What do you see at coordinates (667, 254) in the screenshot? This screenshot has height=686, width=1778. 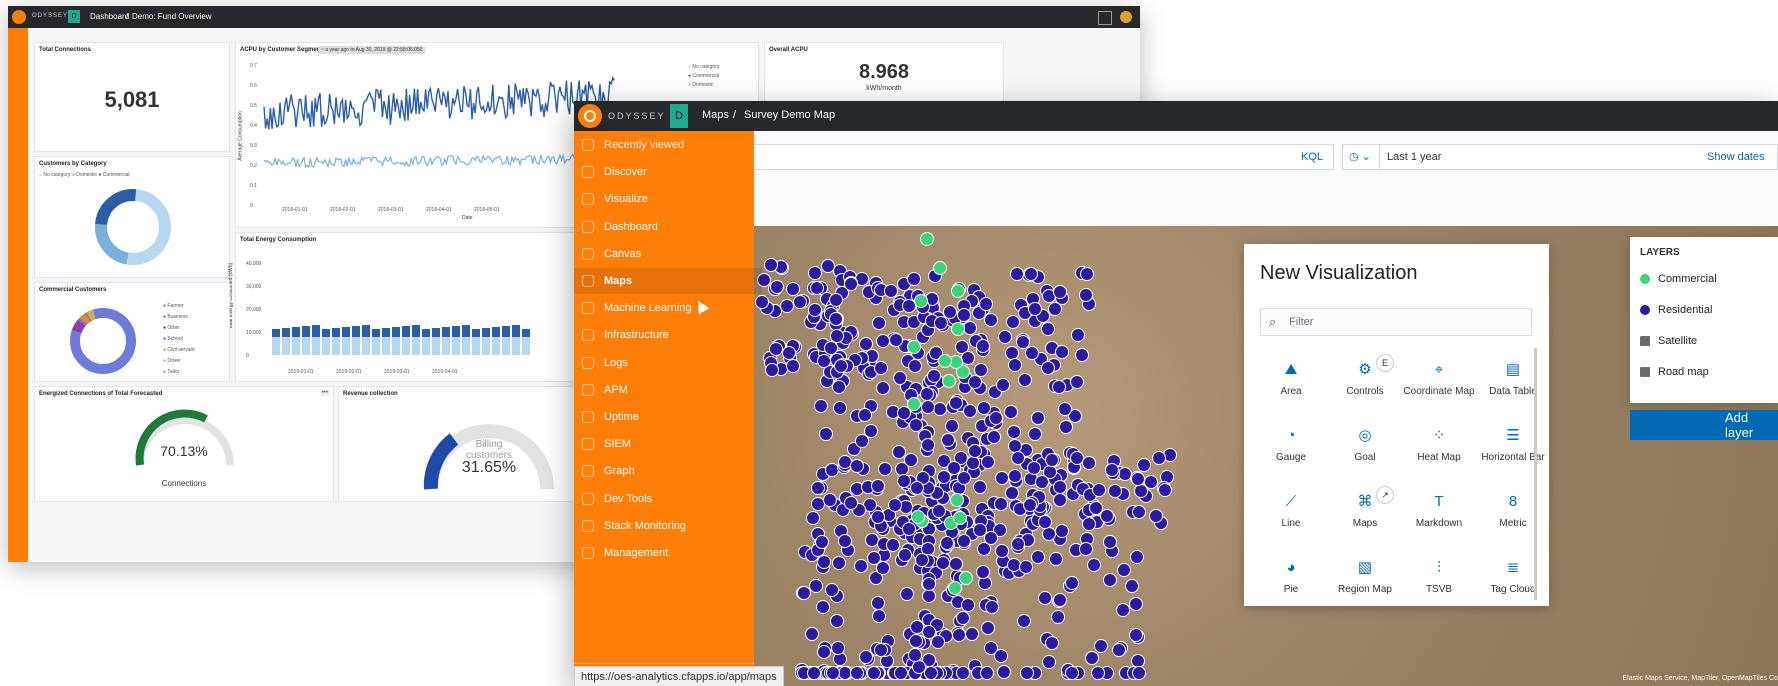 I see `nav-item-canvas: Canvas` at bounding box center [667, 254].